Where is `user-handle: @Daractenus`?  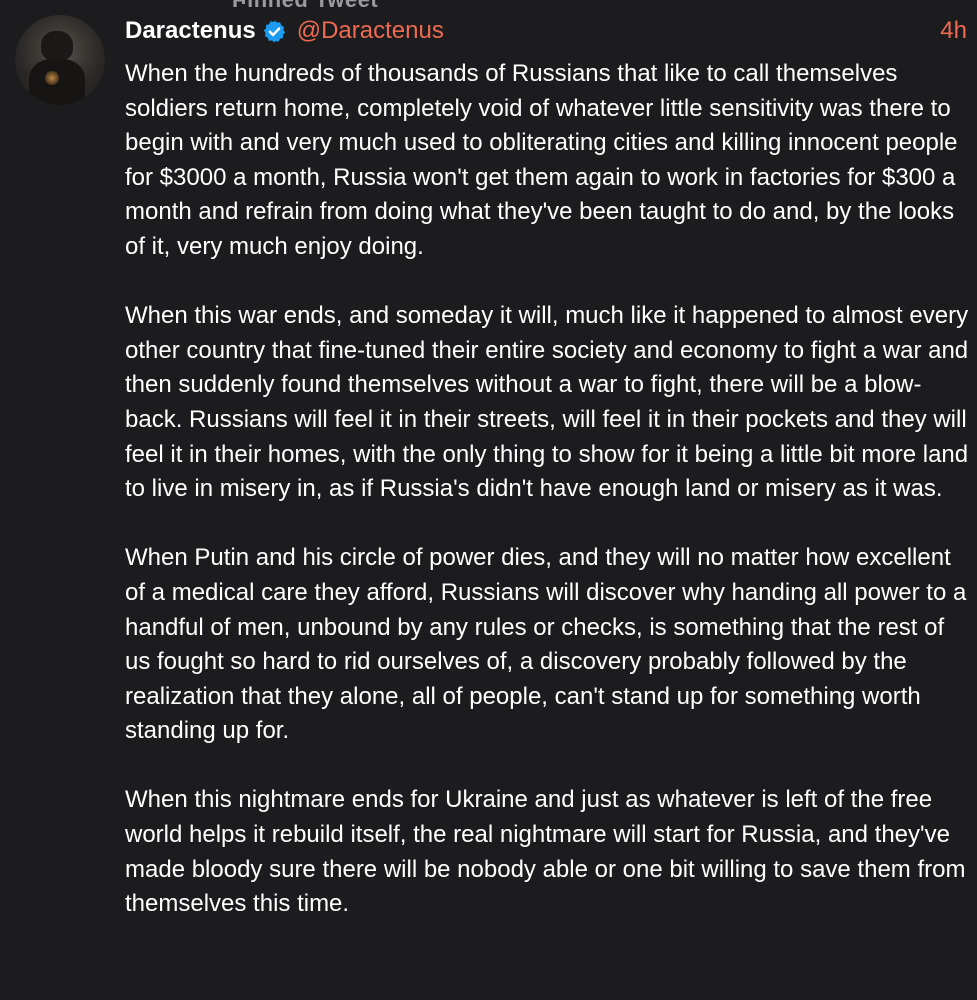 user-handle: @Daractenus is located at coordinates (370, 31).